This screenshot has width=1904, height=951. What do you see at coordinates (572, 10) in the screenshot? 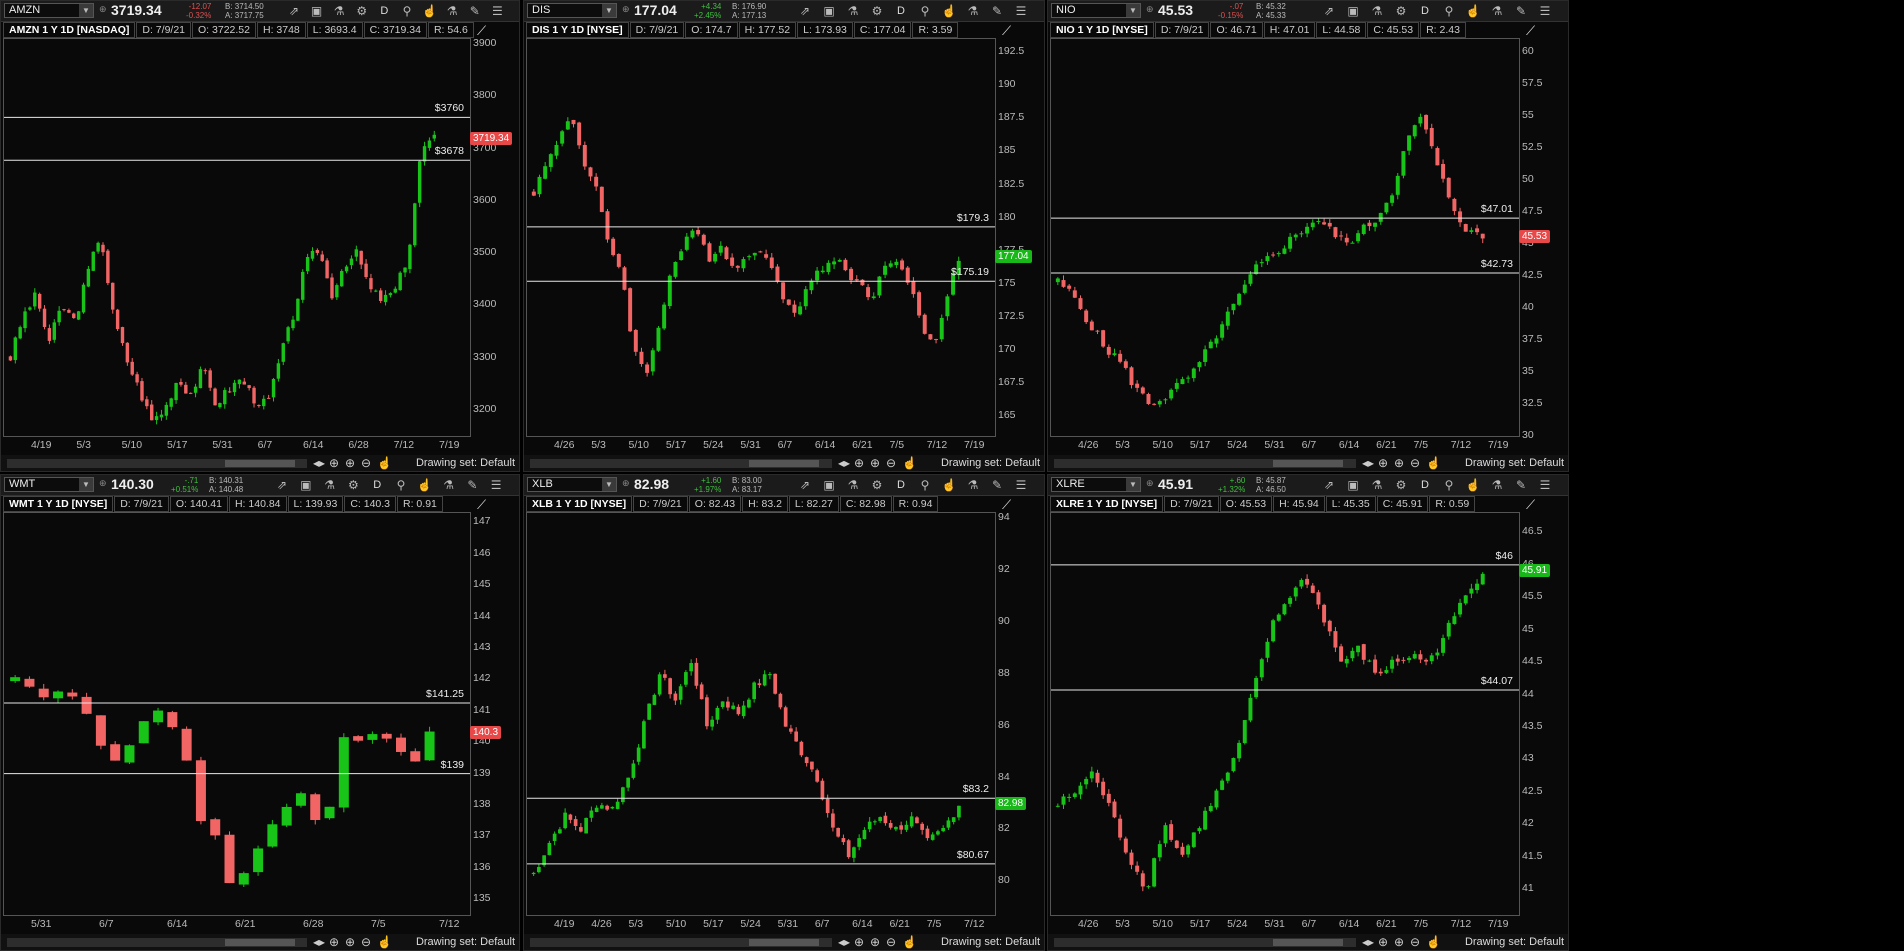
I see `symbol-selector: DIS ▼` at bounding box center [572, 10].